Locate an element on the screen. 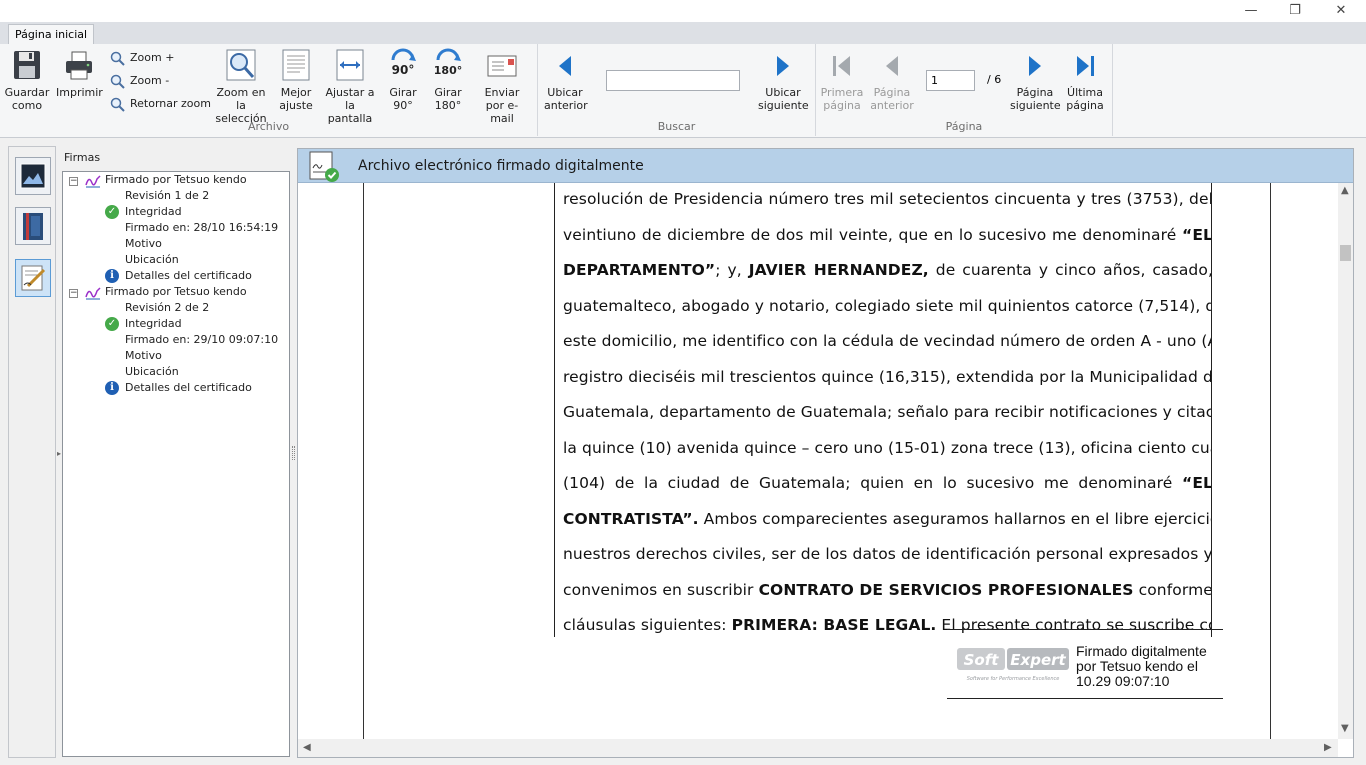  signature-date: Firmado en: 28/10 16:54:19 is located at coordinates (202, 227).